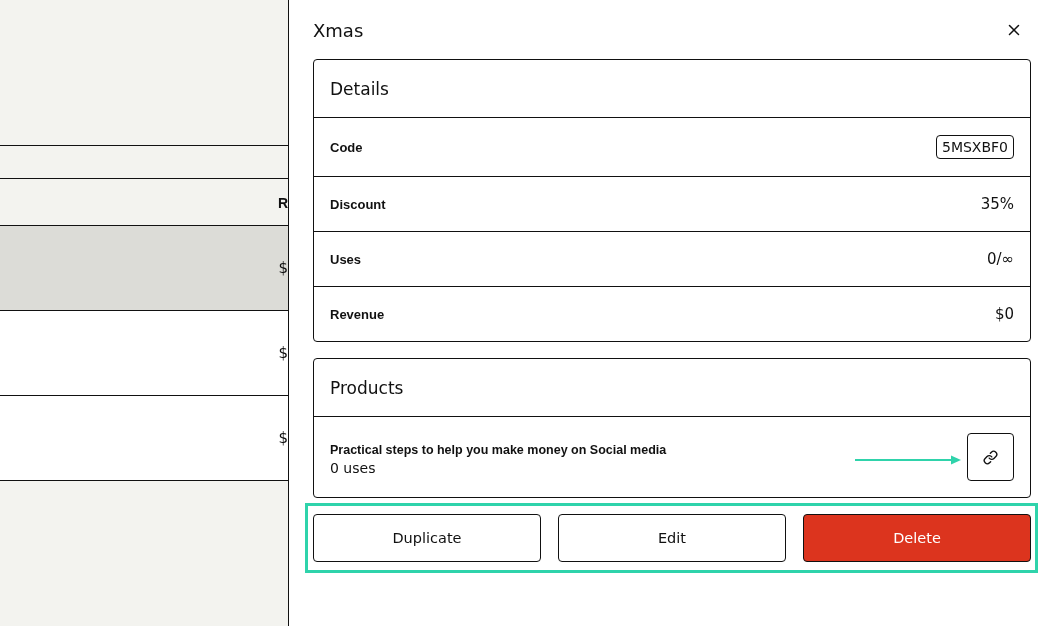 This screenshot has height=626, width=1044. What do you see at coordinates (367, 387) in the screenshot?
I see `card-title: Products` at bounding box center [367, 387].